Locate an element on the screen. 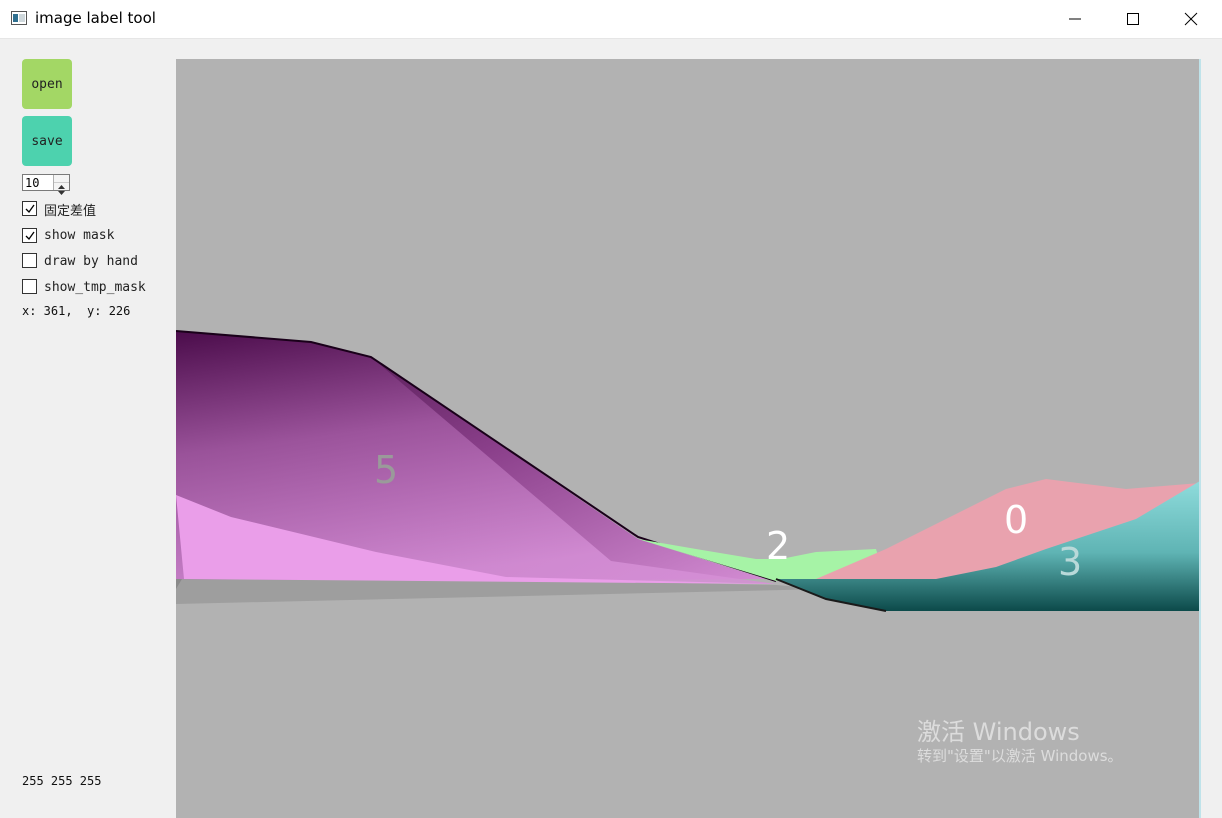  pixel-rgb-value: 255 255 255 is located at coordinates (62, 781).